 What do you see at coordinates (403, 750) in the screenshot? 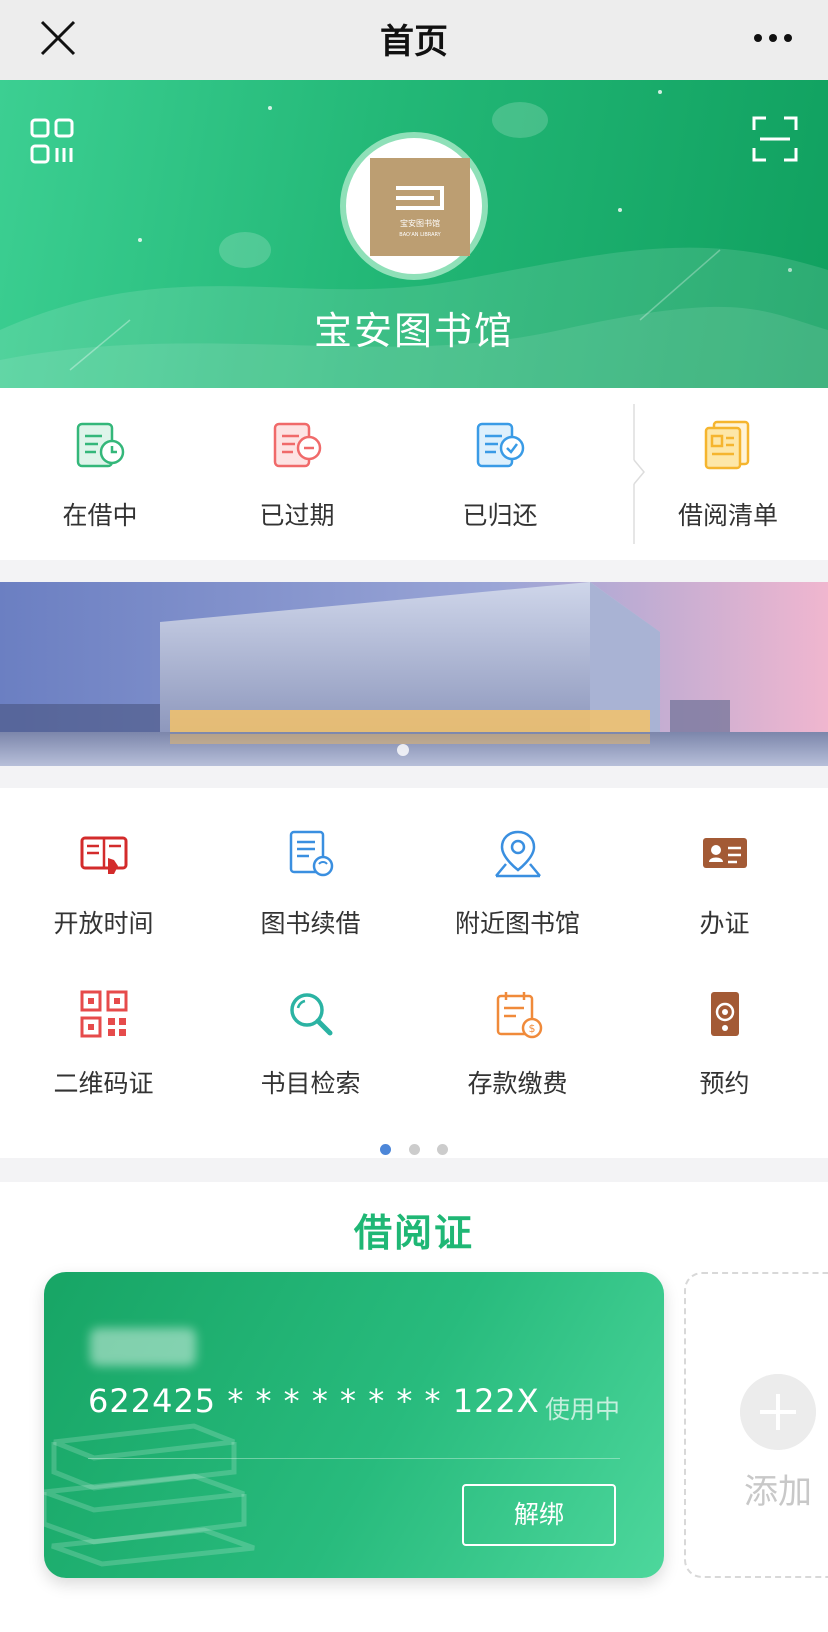
I see `carousel-indicator` at bounding box center [403, 750].